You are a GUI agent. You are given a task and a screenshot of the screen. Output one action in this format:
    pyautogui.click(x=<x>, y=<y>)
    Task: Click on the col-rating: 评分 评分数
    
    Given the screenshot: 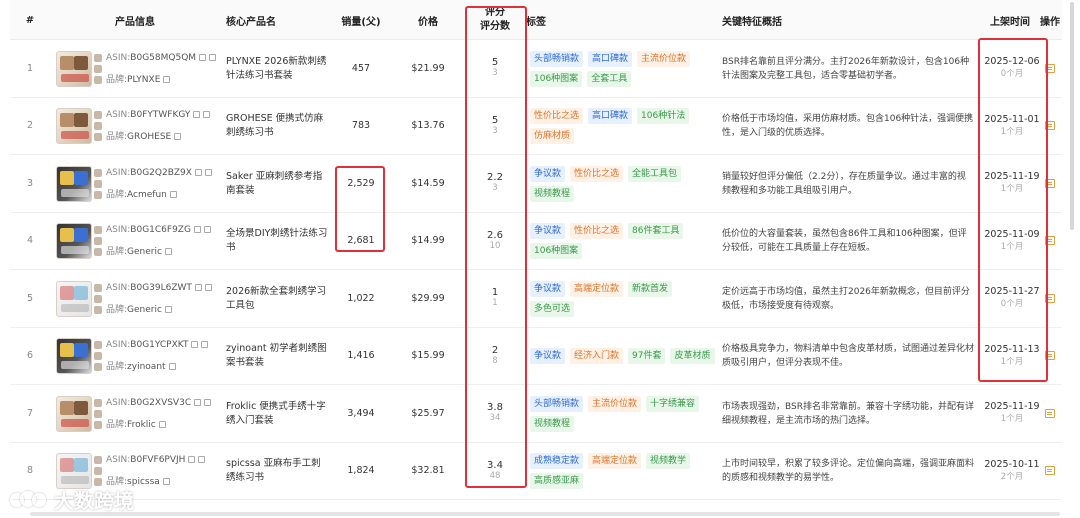 What is the action you would take?
    pyautogui.click(x=495, y=20)
    